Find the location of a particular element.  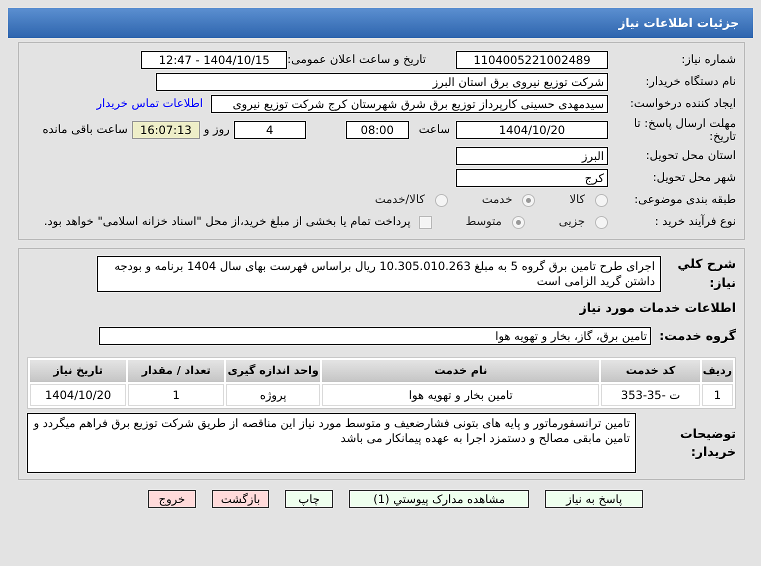

payment-note: پرداخت تمام یا بخشی از مبلغ خرید،از محل "اسناد خزانه اسلامی" خواهد بود. is located at coordinates (227, 221).